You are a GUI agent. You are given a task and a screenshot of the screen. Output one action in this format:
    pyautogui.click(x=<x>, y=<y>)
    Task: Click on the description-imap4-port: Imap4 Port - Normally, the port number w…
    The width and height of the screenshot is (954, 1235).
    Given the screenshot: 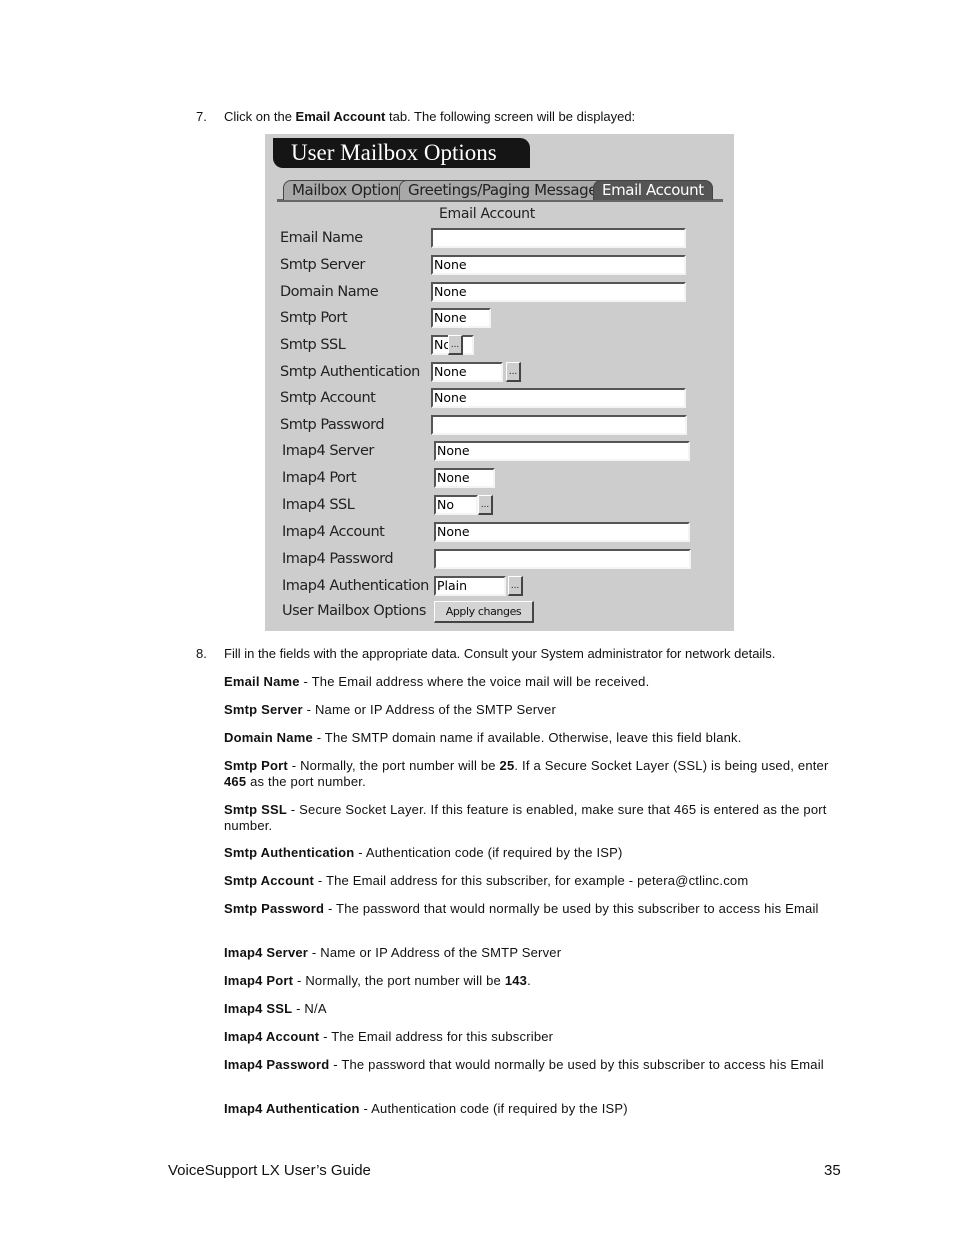 What is the action you would take?
    pyautogui.click(x=534, y=981)
    